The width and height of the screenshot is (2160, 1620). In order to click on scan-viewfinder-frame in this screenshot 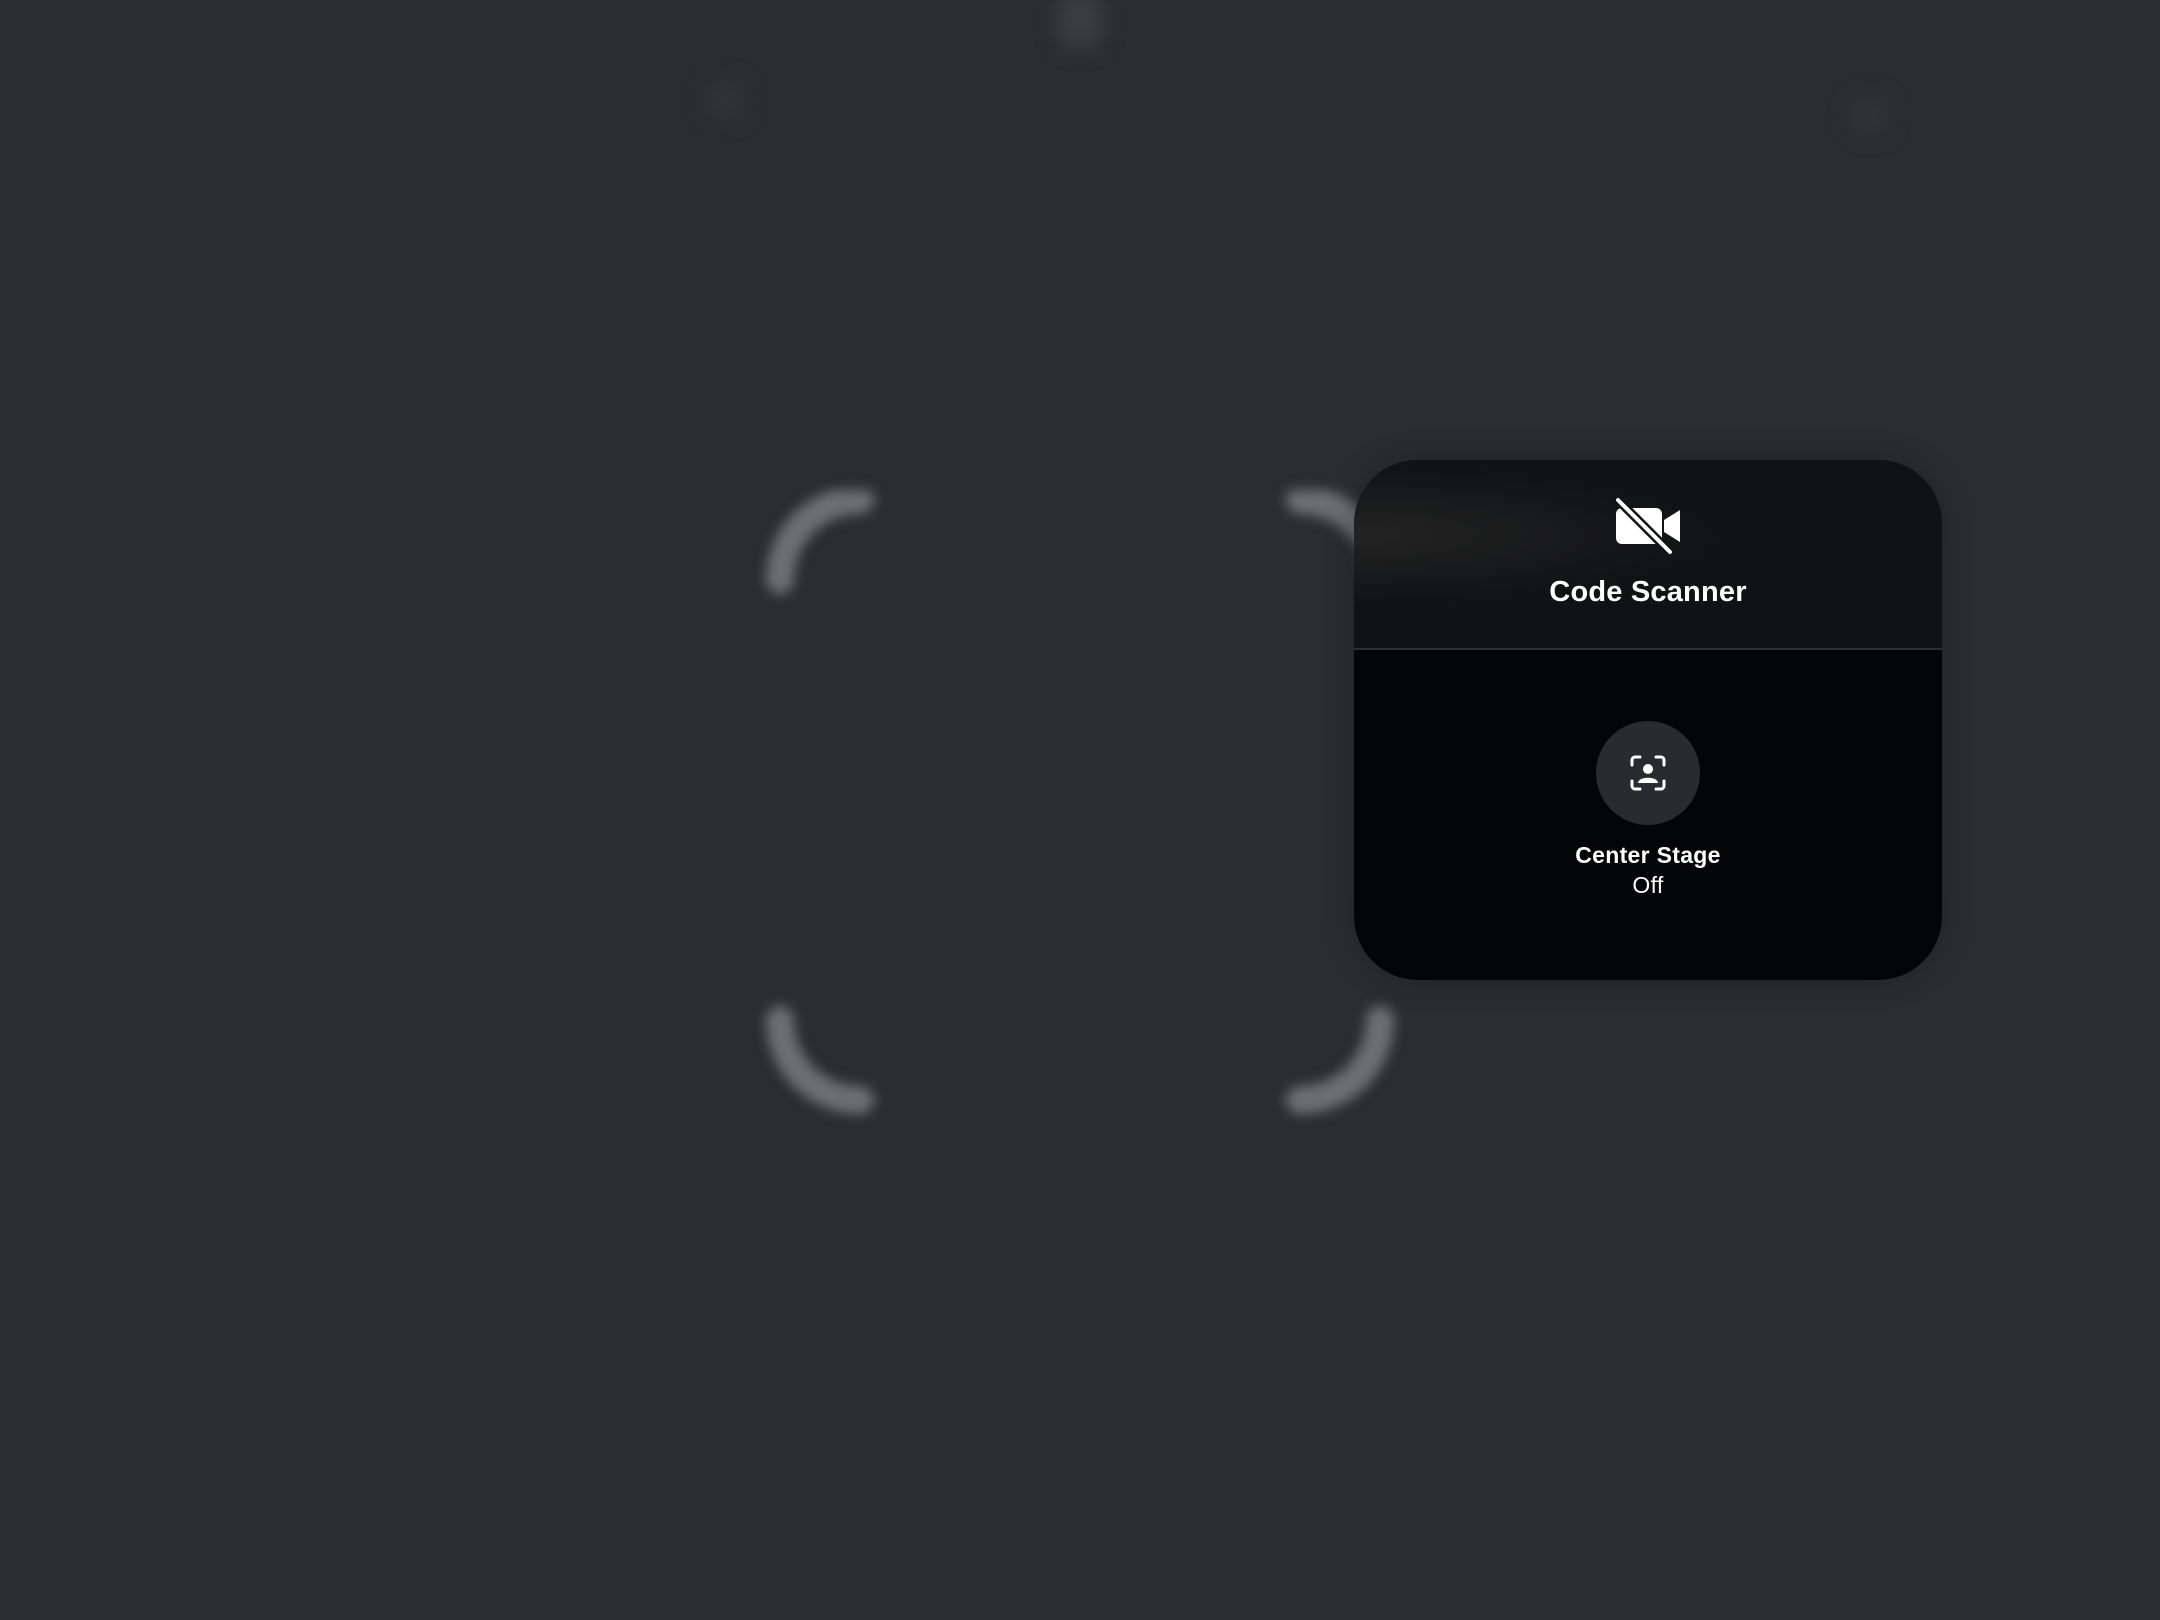, I will do `click(1080, 808)`.